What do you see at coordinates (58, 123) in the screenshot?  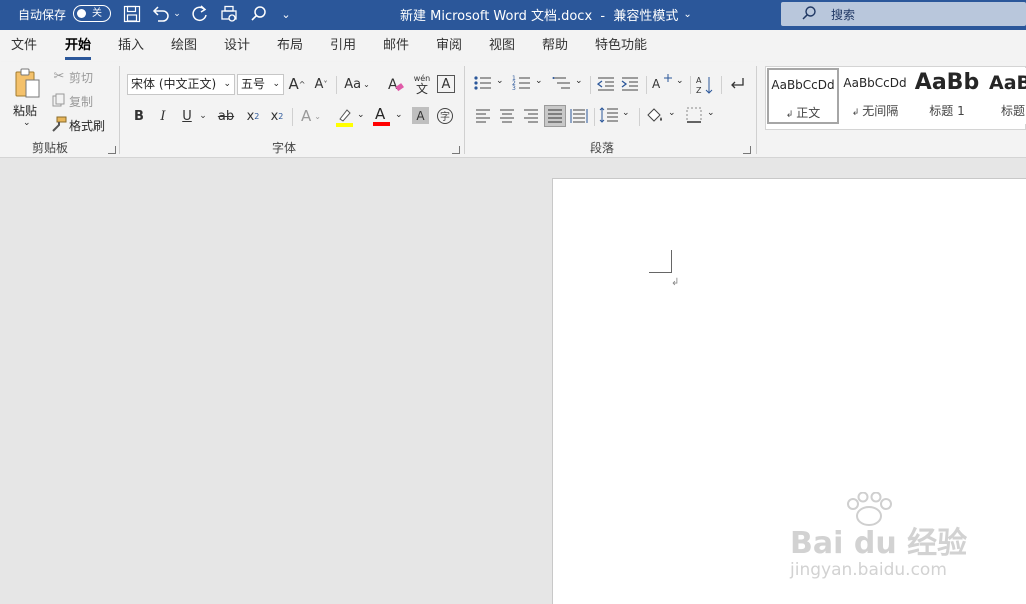 I see `format-painter-icon` at bounding box center [58, 123].